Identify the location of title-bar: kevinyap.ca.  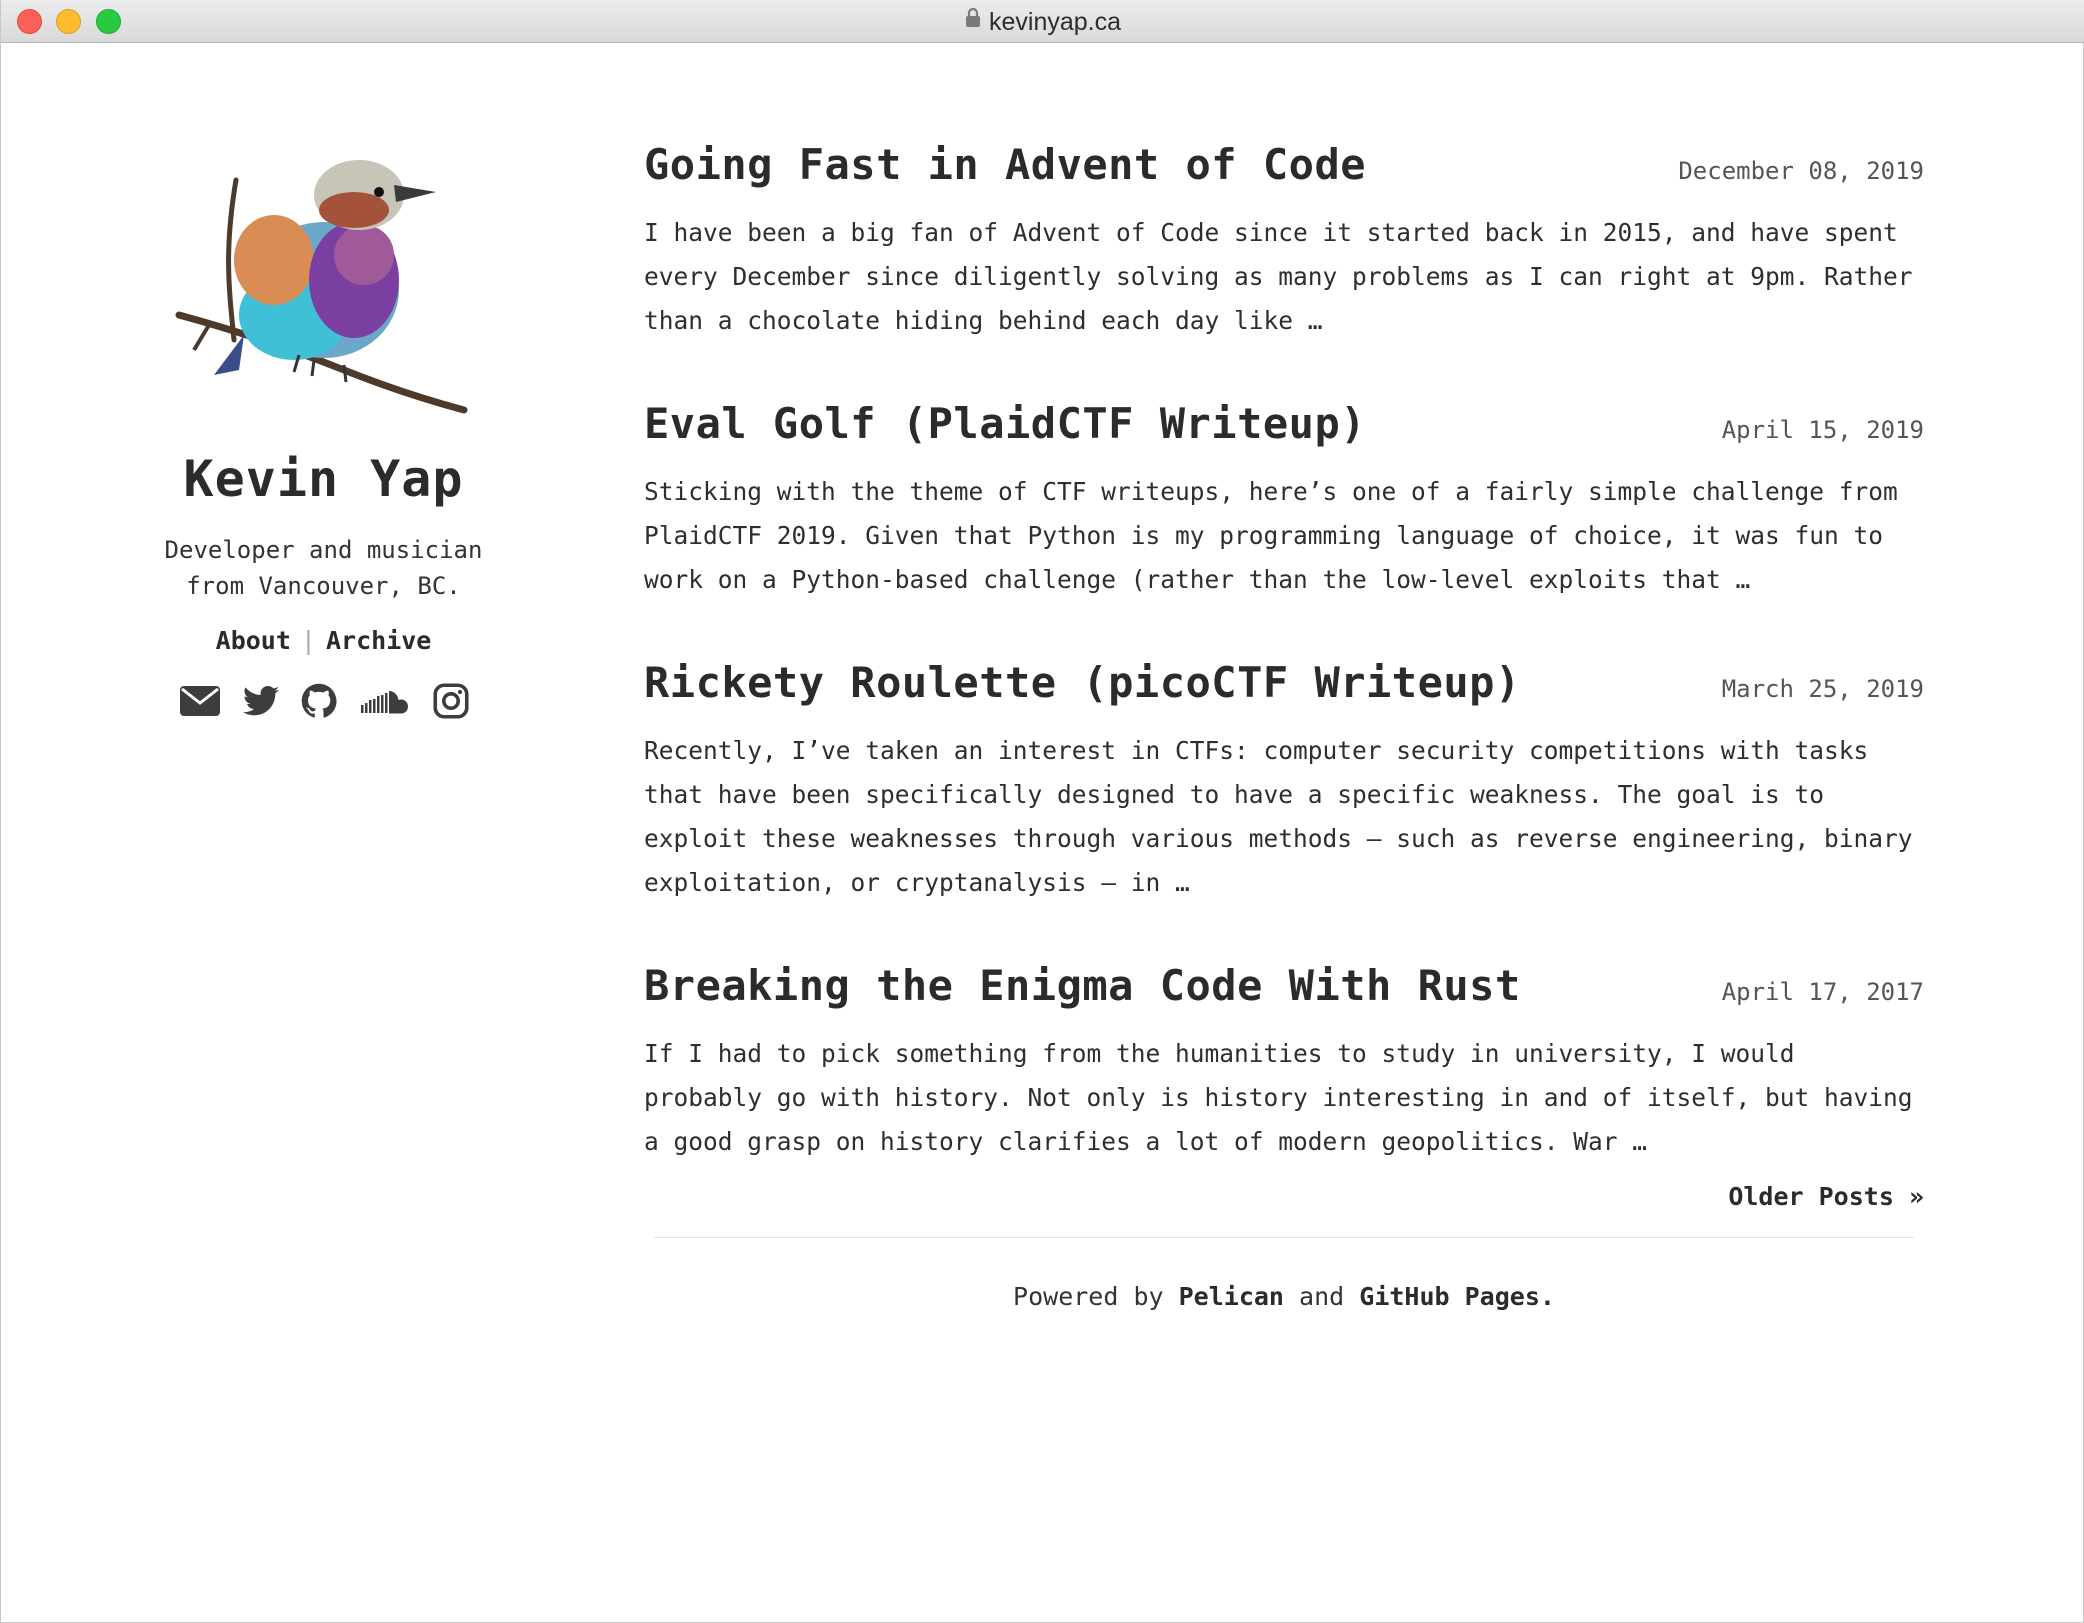
(1042, 21).